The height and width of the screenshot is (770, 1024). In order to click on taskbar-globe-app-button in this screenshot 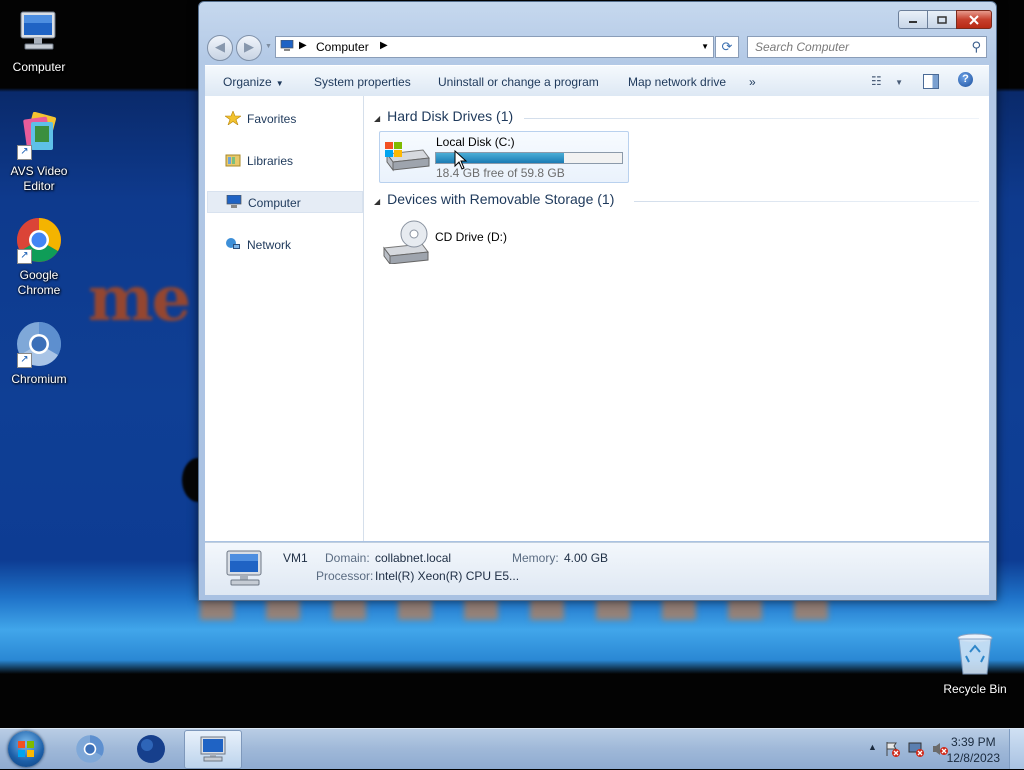, I will do `click(151, 748)`.